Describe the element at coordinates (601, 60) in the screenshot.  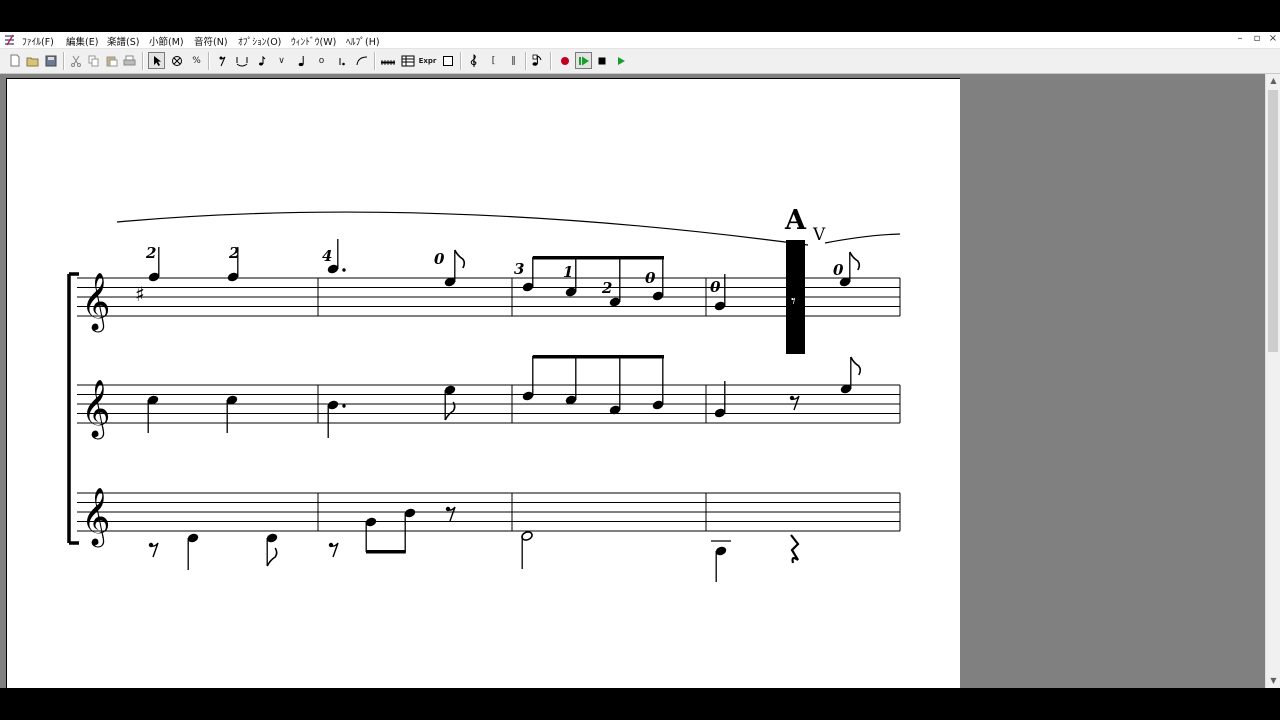
I see `stop-icon` at that location.